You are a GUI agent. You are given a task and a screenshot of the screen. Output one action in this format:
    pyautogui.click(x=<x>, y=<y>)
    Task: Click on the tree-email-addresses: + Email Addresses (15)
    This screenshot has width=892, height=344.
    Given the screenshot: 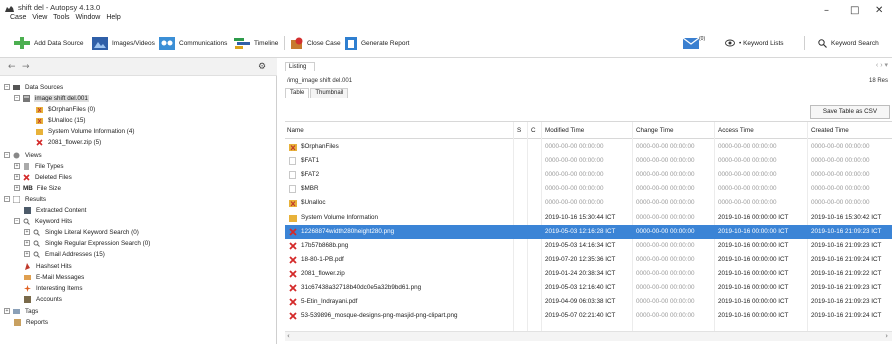 What is the action you would take?
    pyautogui.click(x=65, y=254)
    